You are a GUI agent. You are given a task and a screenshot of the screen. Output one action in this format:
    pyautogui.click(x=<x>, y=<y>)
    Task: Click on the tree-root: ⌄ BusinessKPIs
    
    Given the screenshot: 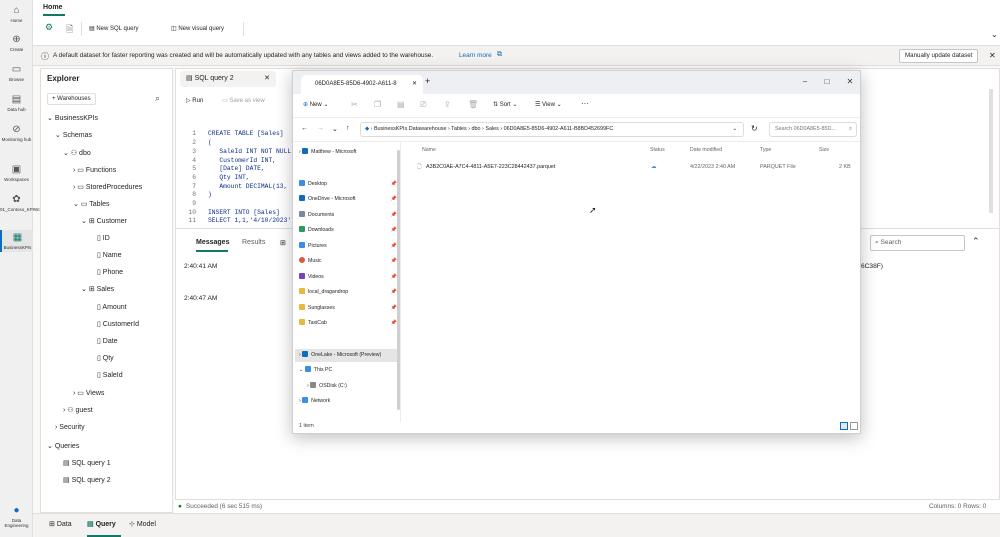 What is the action you would take?
    pyautogui.click(x=72, y=118)
    